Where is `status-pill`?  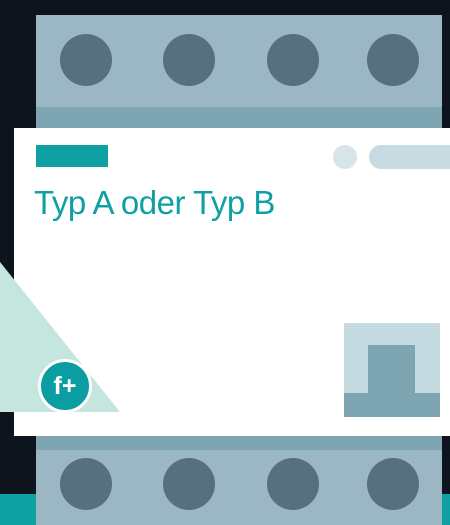
status-pill is located at coordinates (409, 157).